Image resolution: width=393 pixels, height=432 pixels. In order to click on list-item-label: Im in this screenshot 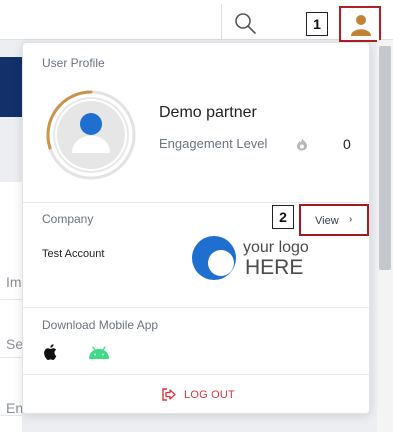, I will do `click(14, 282)`.